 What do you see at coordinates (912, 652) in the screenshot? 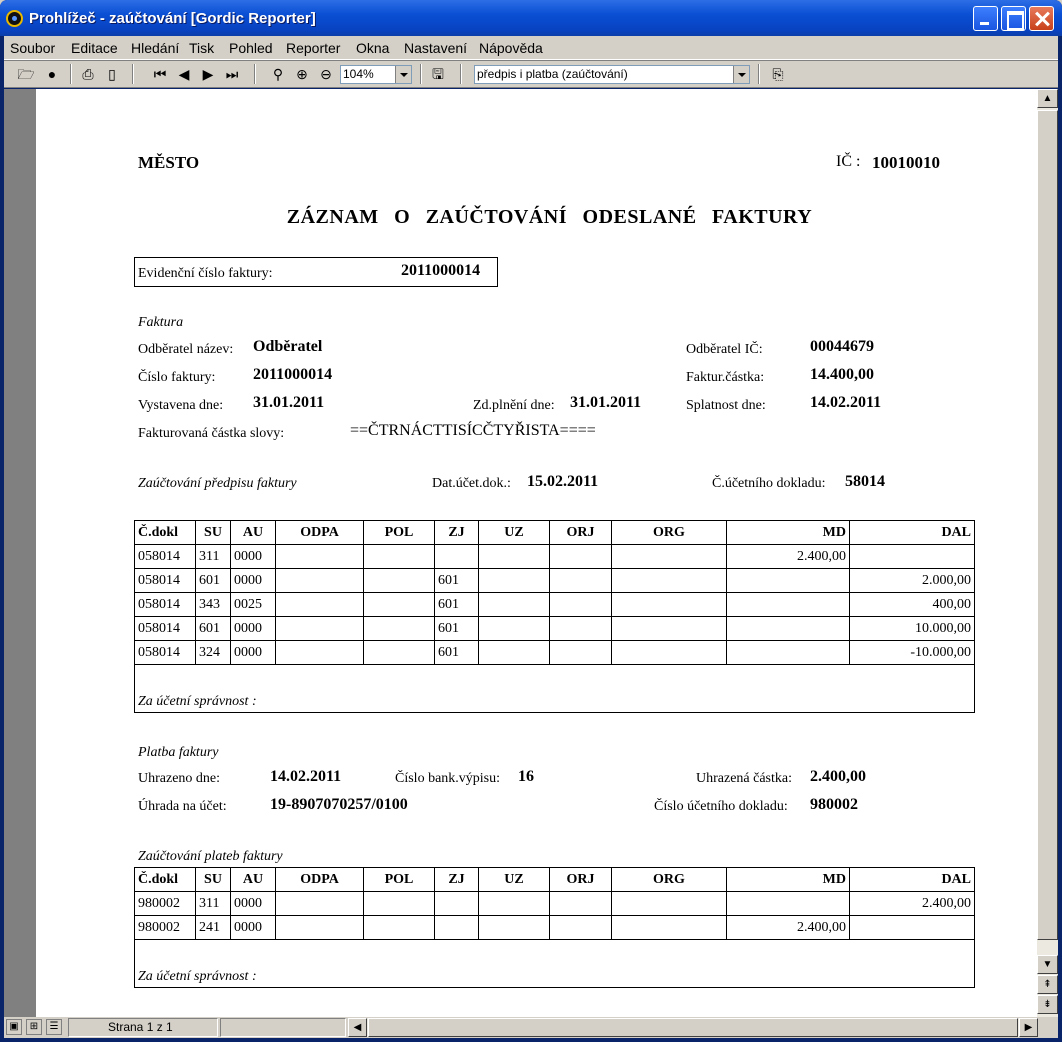
I see `table-cell: -10.000,00` at bounding box center [912, 652].